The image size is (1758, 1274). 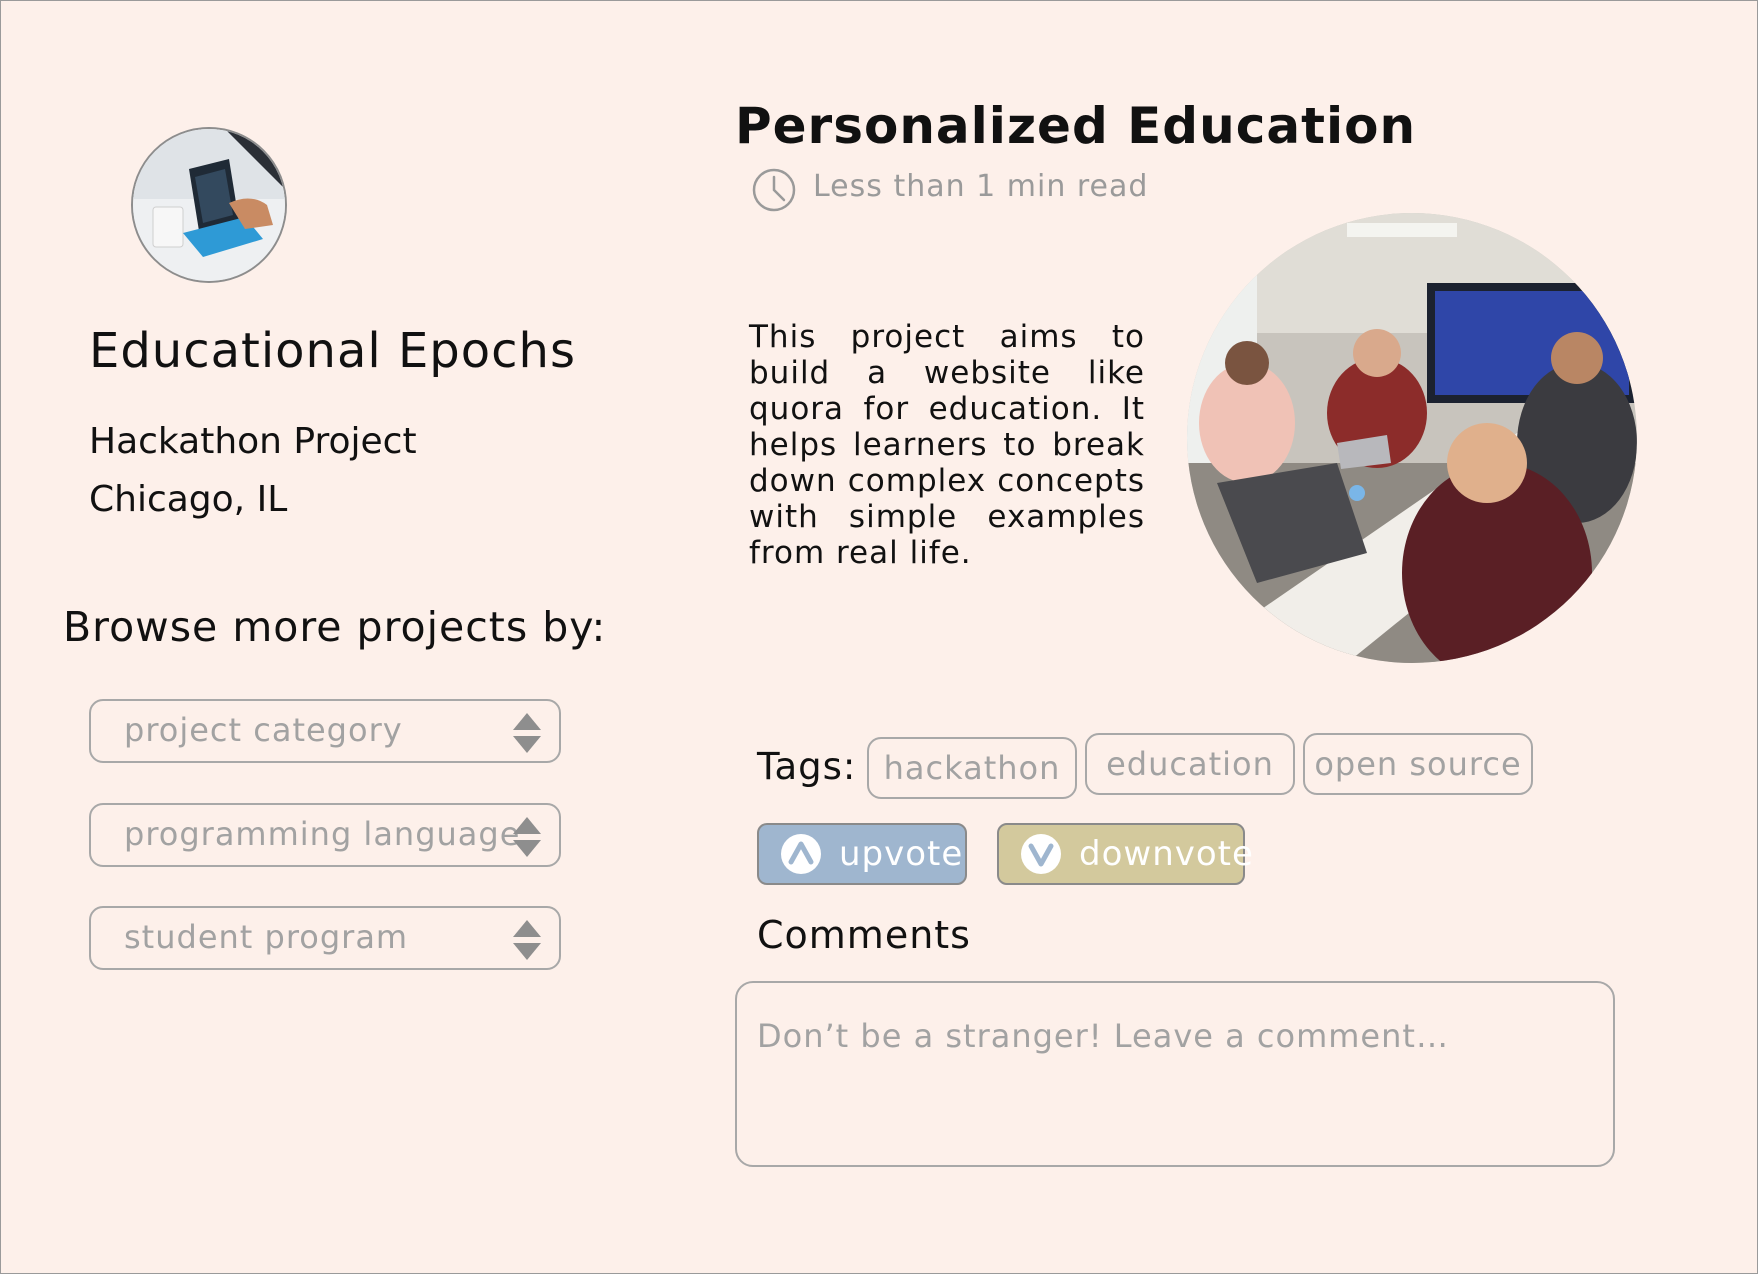 I want to click on organization-name: Educational Epochs, so click(x=332, y=351).